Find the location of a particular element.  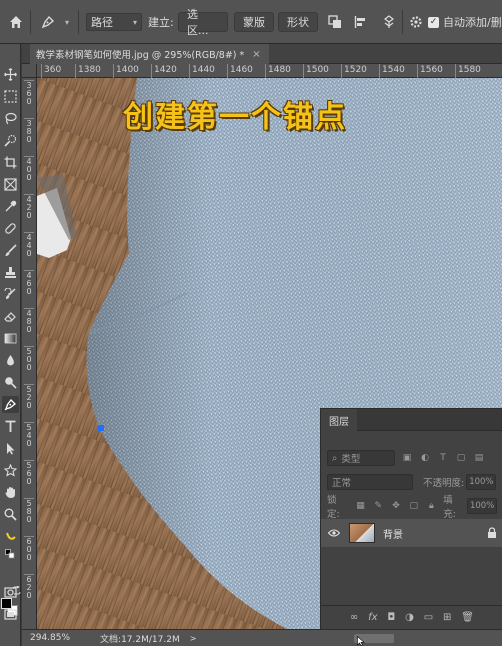

ruler-tick: 580 is located at coordinates (29, 511).